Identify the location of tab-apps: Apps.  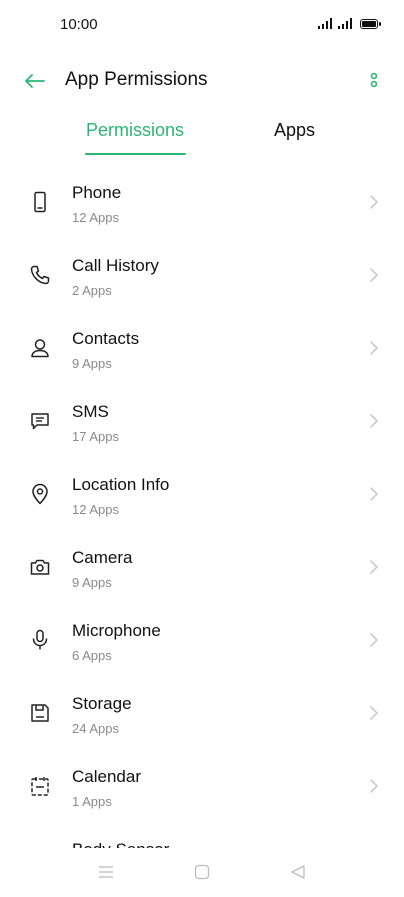
(294, 130).